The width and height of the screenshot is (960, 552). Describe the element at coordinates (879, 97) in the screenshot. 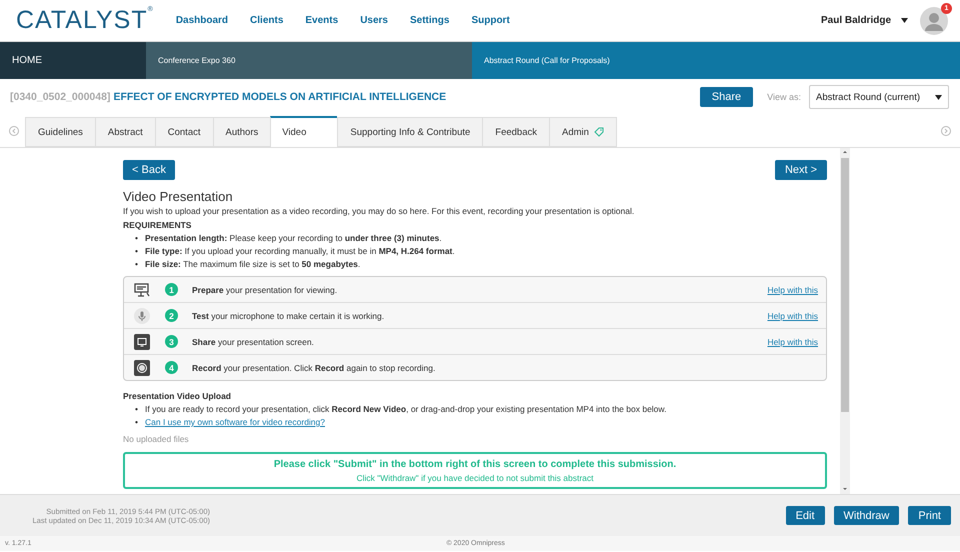

I see `view-as-dropdown: Abstract Round (current)` at that location.